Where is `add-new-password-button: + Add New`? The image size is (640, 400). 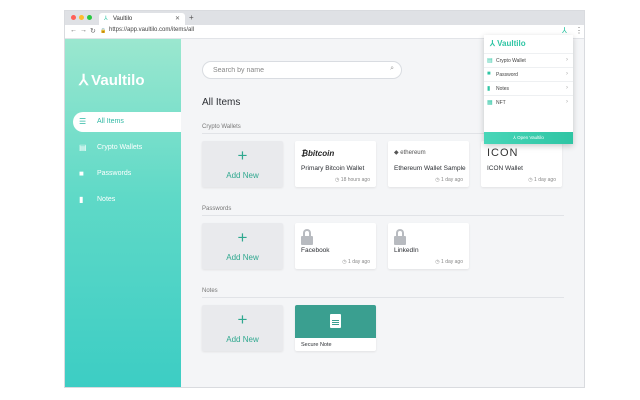
add-new-password-button: + Add New is located at coordinates (242, 246).